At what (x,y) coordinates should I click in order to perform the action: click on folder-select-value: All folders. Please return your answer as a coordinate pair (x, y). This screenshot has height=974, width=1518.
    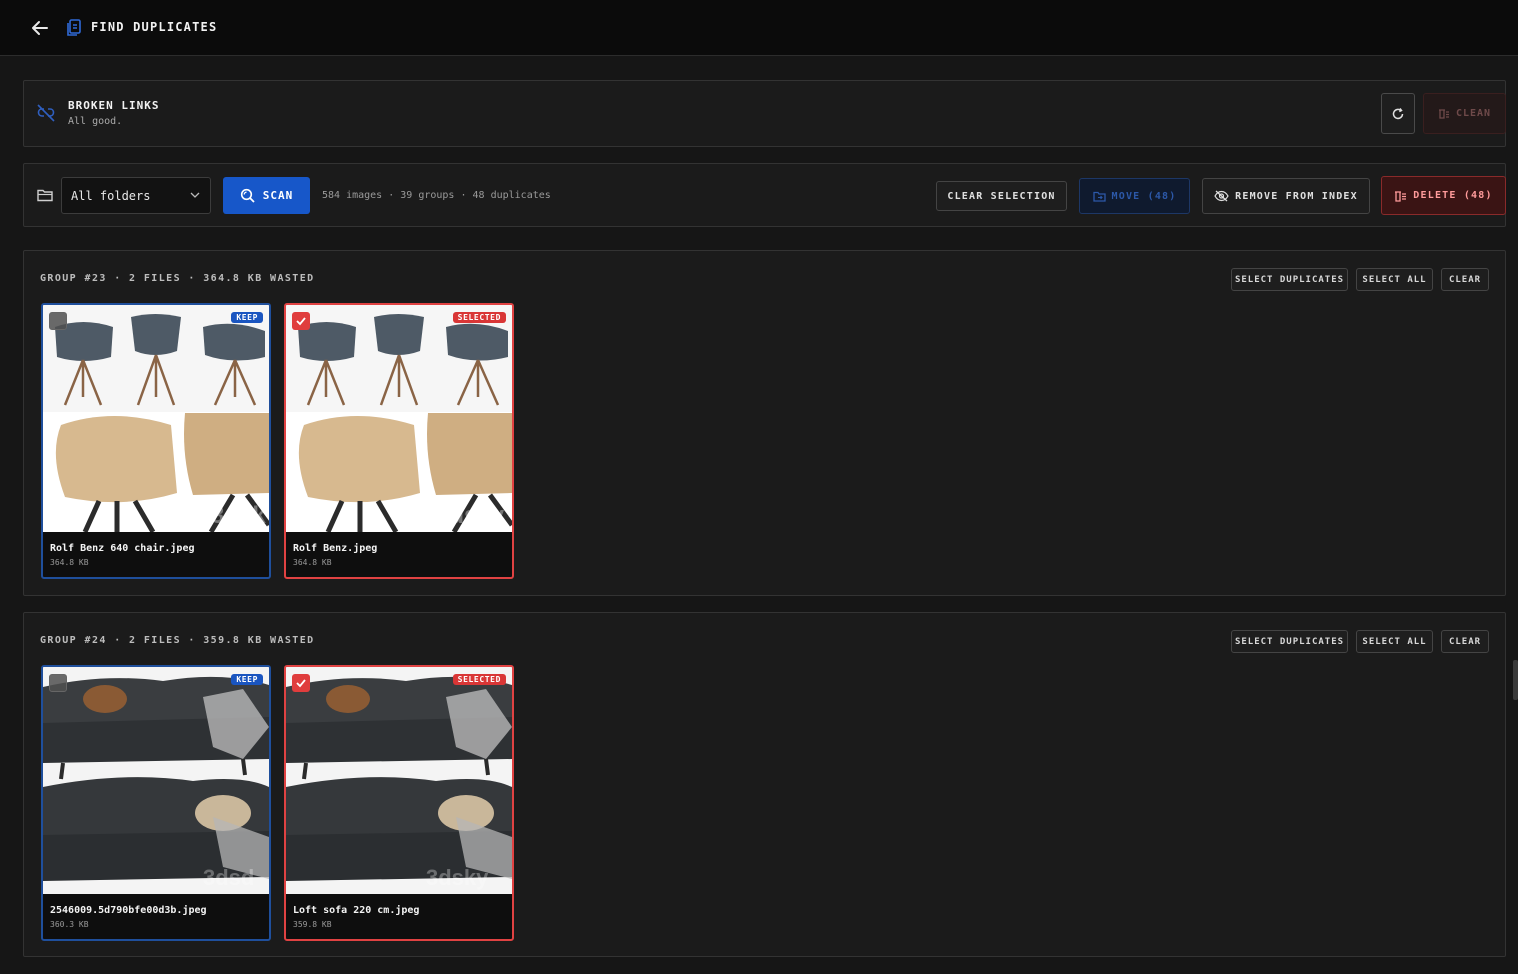
    Looking at the image, I should click on (111, 195).